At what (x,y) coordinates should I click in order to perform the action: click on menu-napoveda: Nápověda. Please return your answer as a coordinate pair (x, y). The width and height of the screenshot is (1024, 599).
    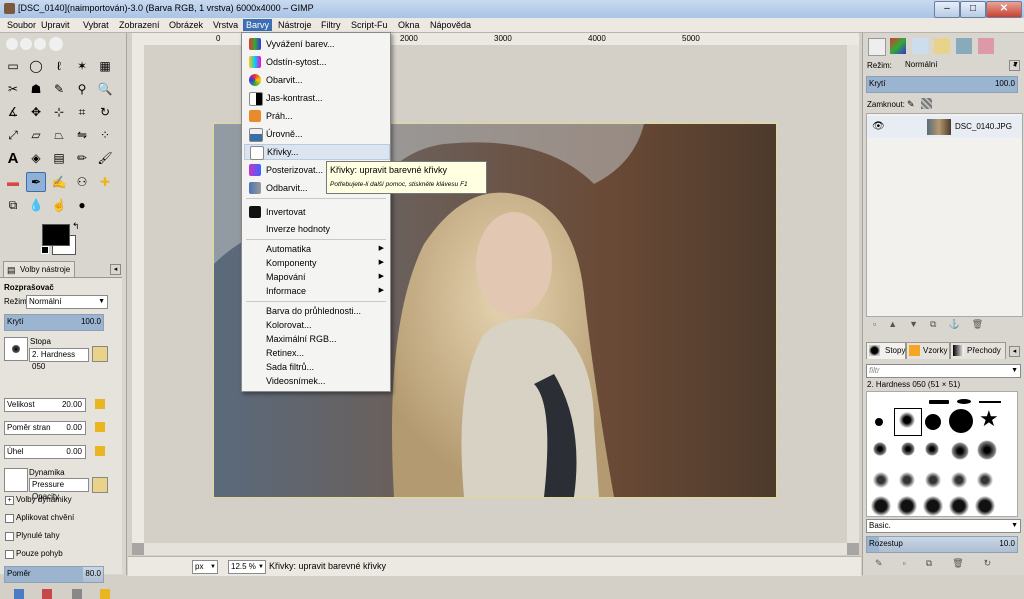
    Looking at the image, I should click on (450, 25).